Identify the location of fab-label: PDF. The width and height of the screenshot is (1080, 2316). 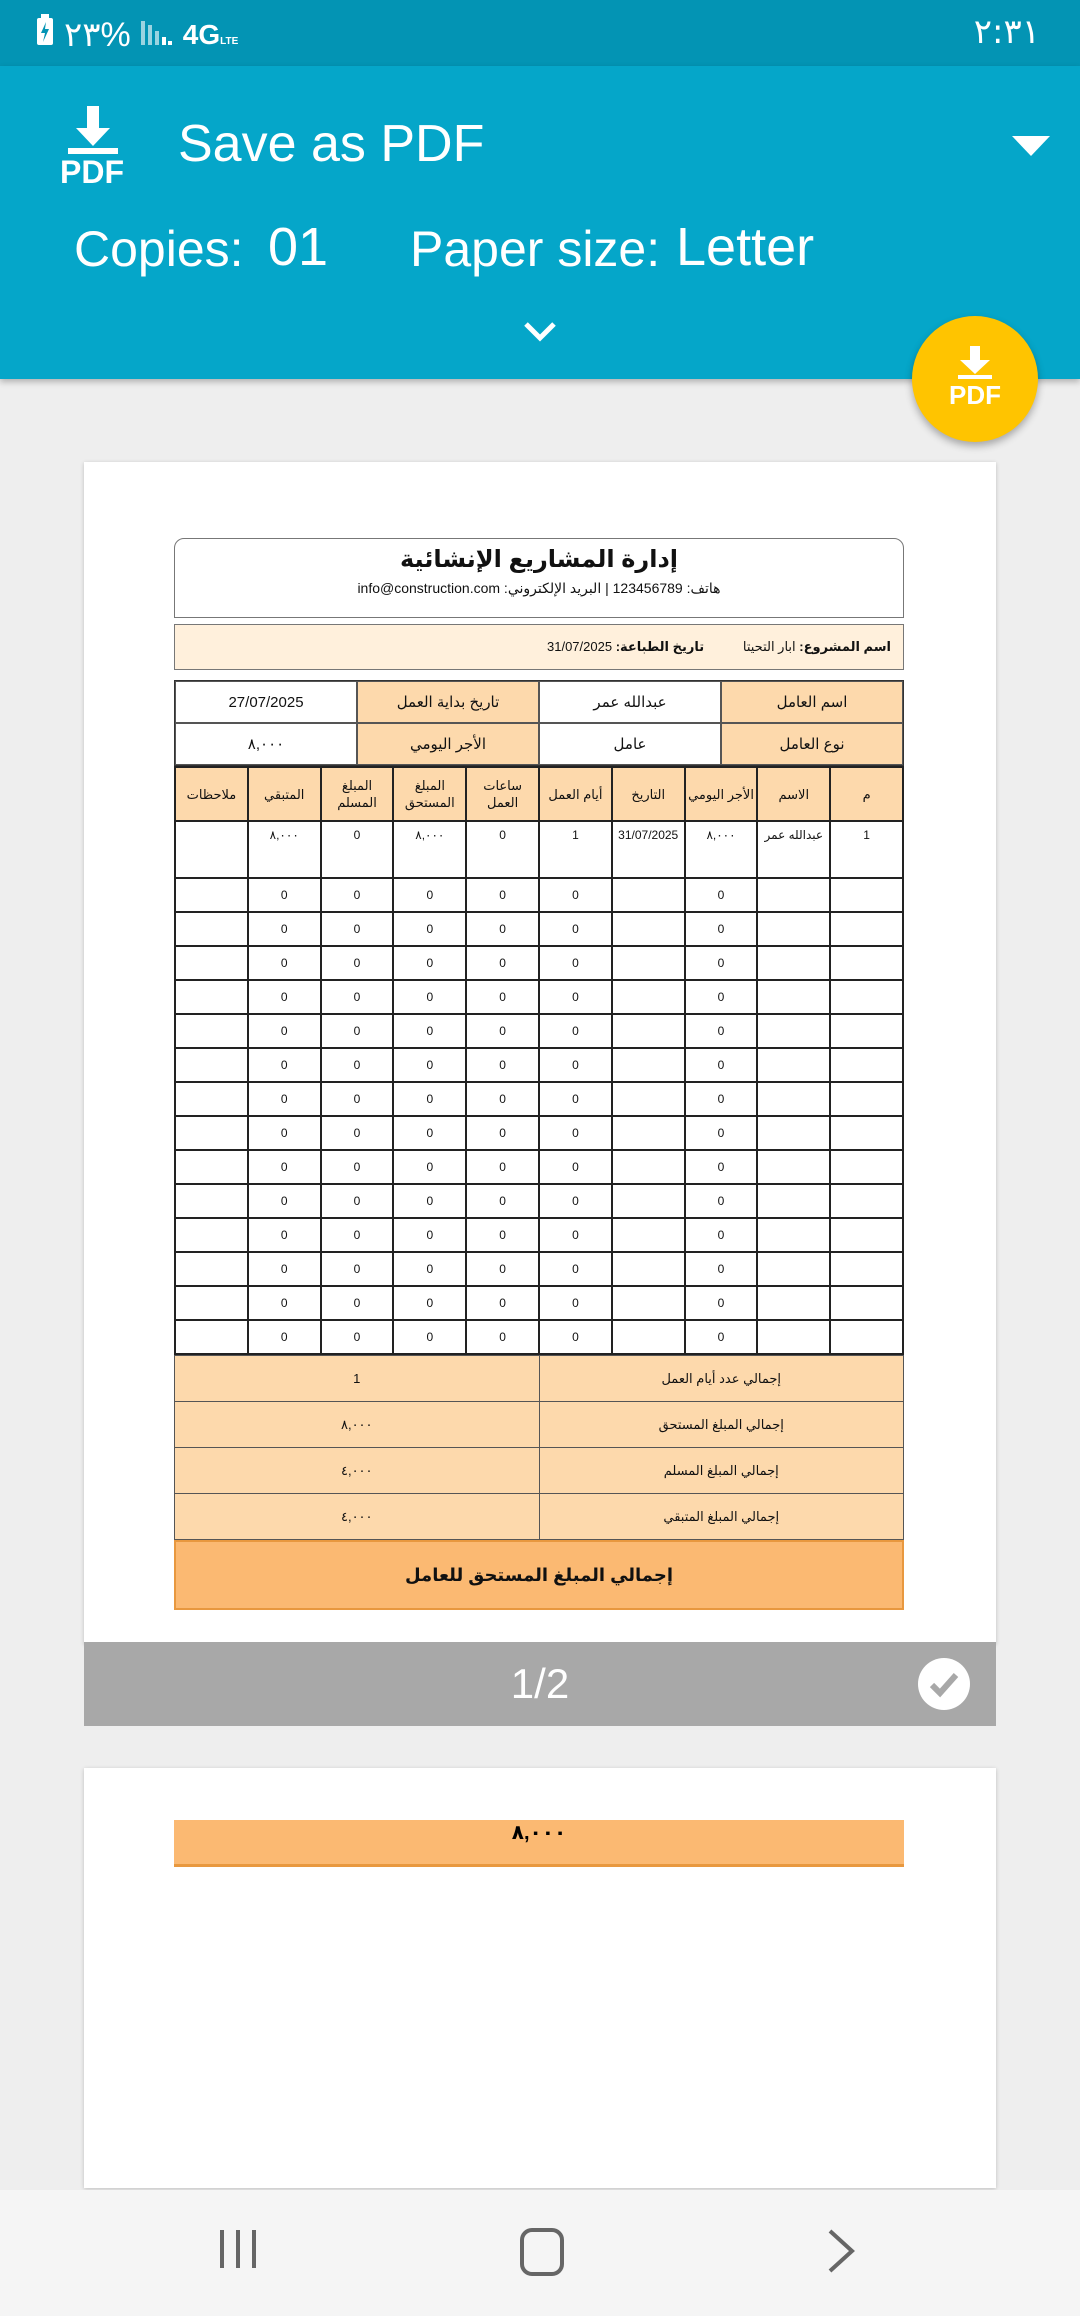
(975, 395).